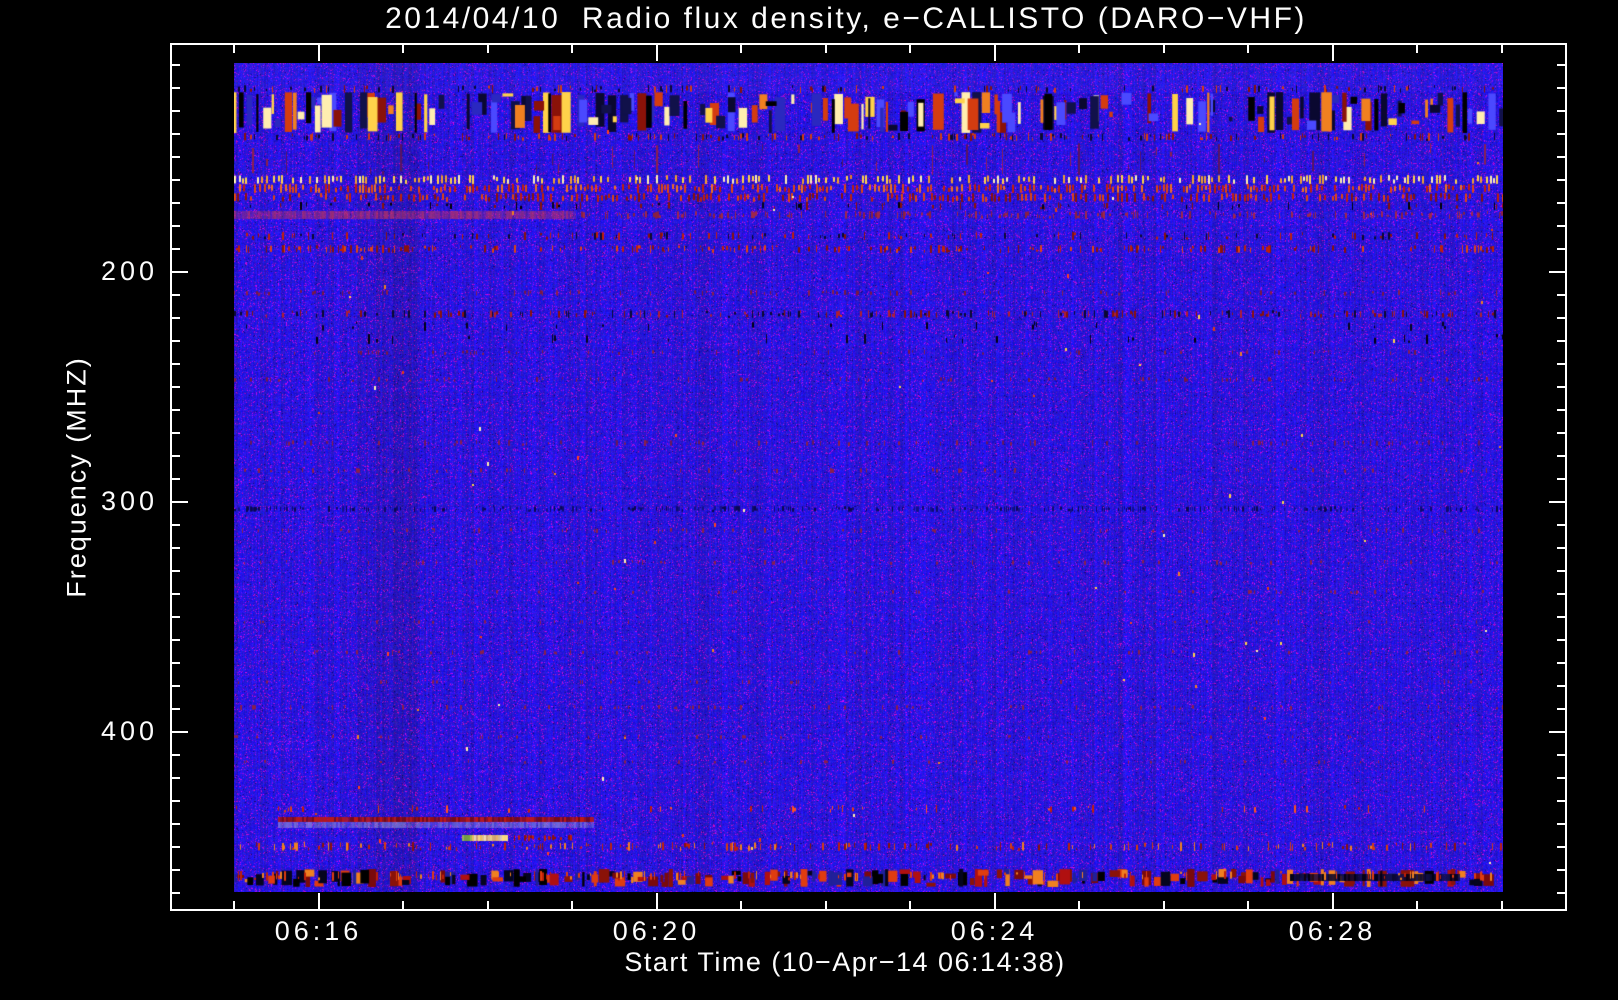  What do you see at coordinates (129, 501) in the screenshot?
I see `y-tick-label: 300` at bounding box center [129, 501].